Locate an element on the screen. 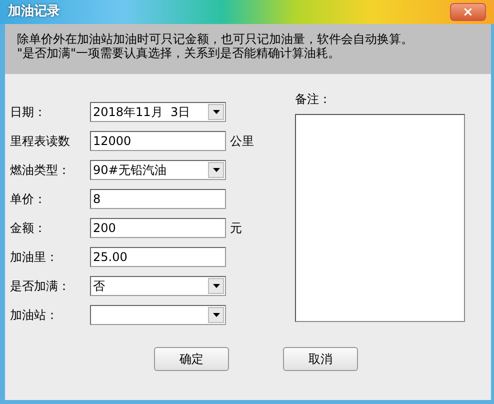 The height and width of the screenshot is (404, 494). field-label: 加油站： is located at coordinates (34, 315).